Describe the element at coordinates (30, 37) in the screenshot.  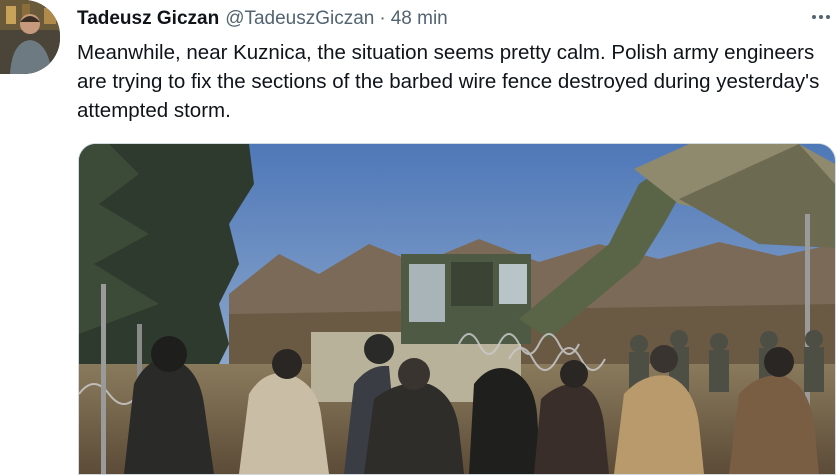
I see `avatar` at that location.